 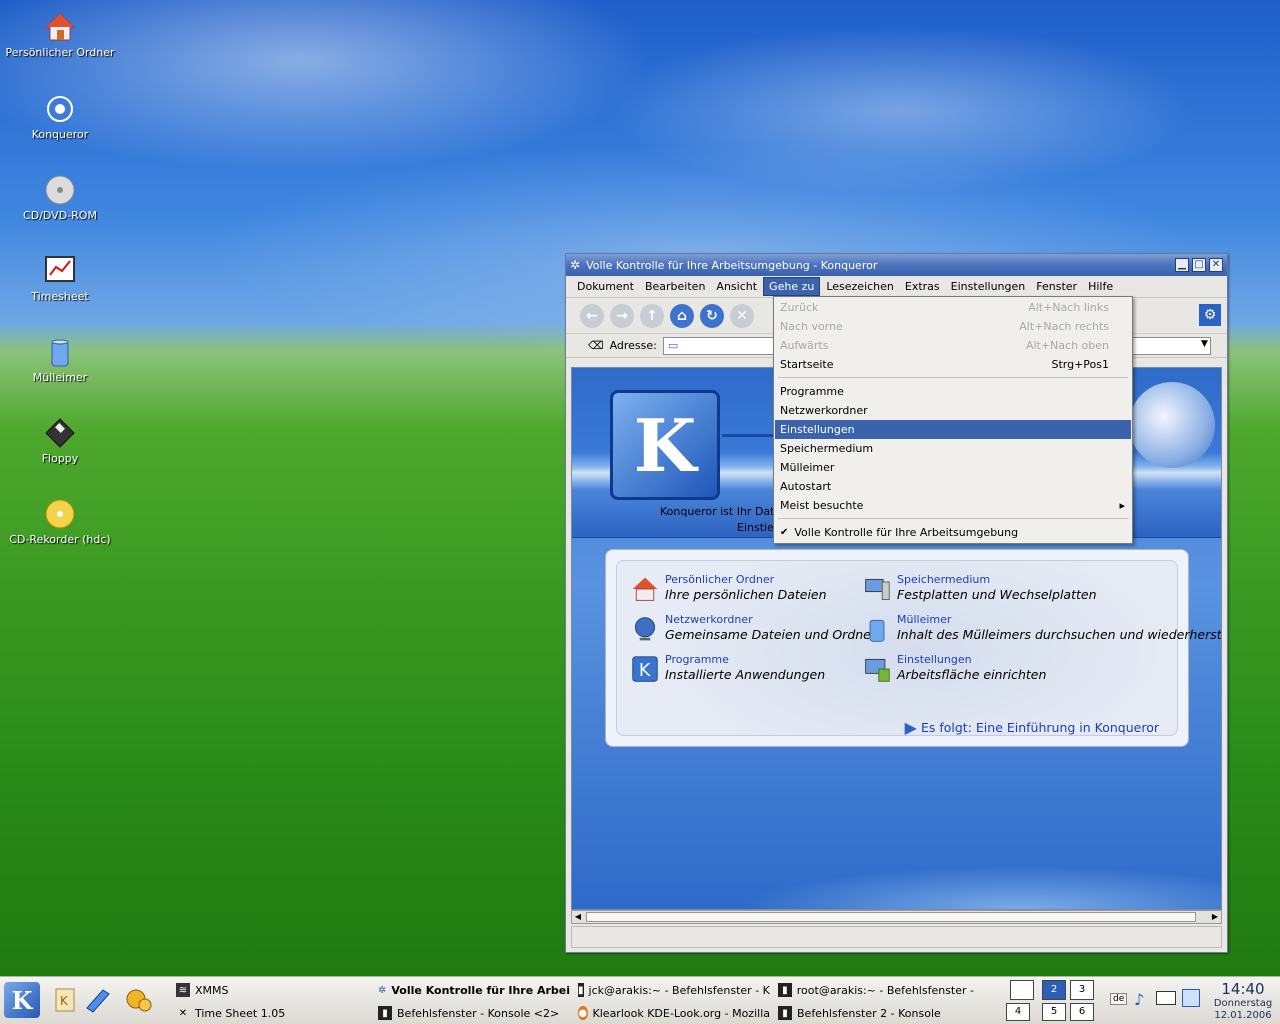 What do you see at coordinates (682, 315) in the screenshot?
I see `home-icon: ⌂` at bounding box center [682, 315].